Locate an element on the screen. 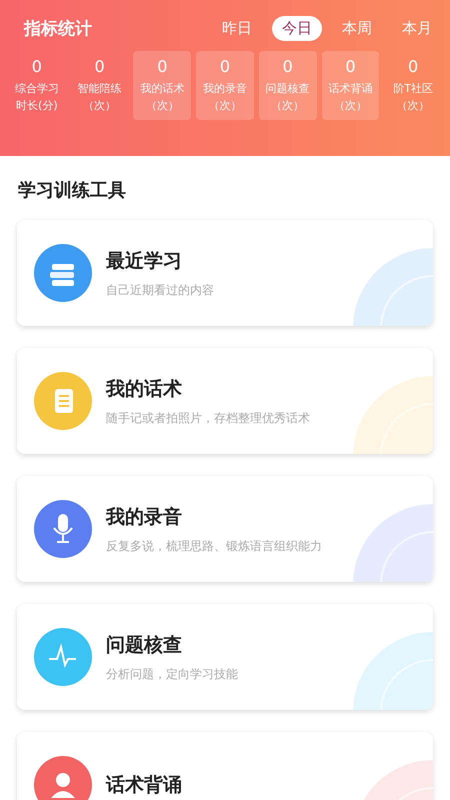 This screenshot has width=450, height=800. stat-tile: 0 我的录音（次） is located at coordinates (225, 85).